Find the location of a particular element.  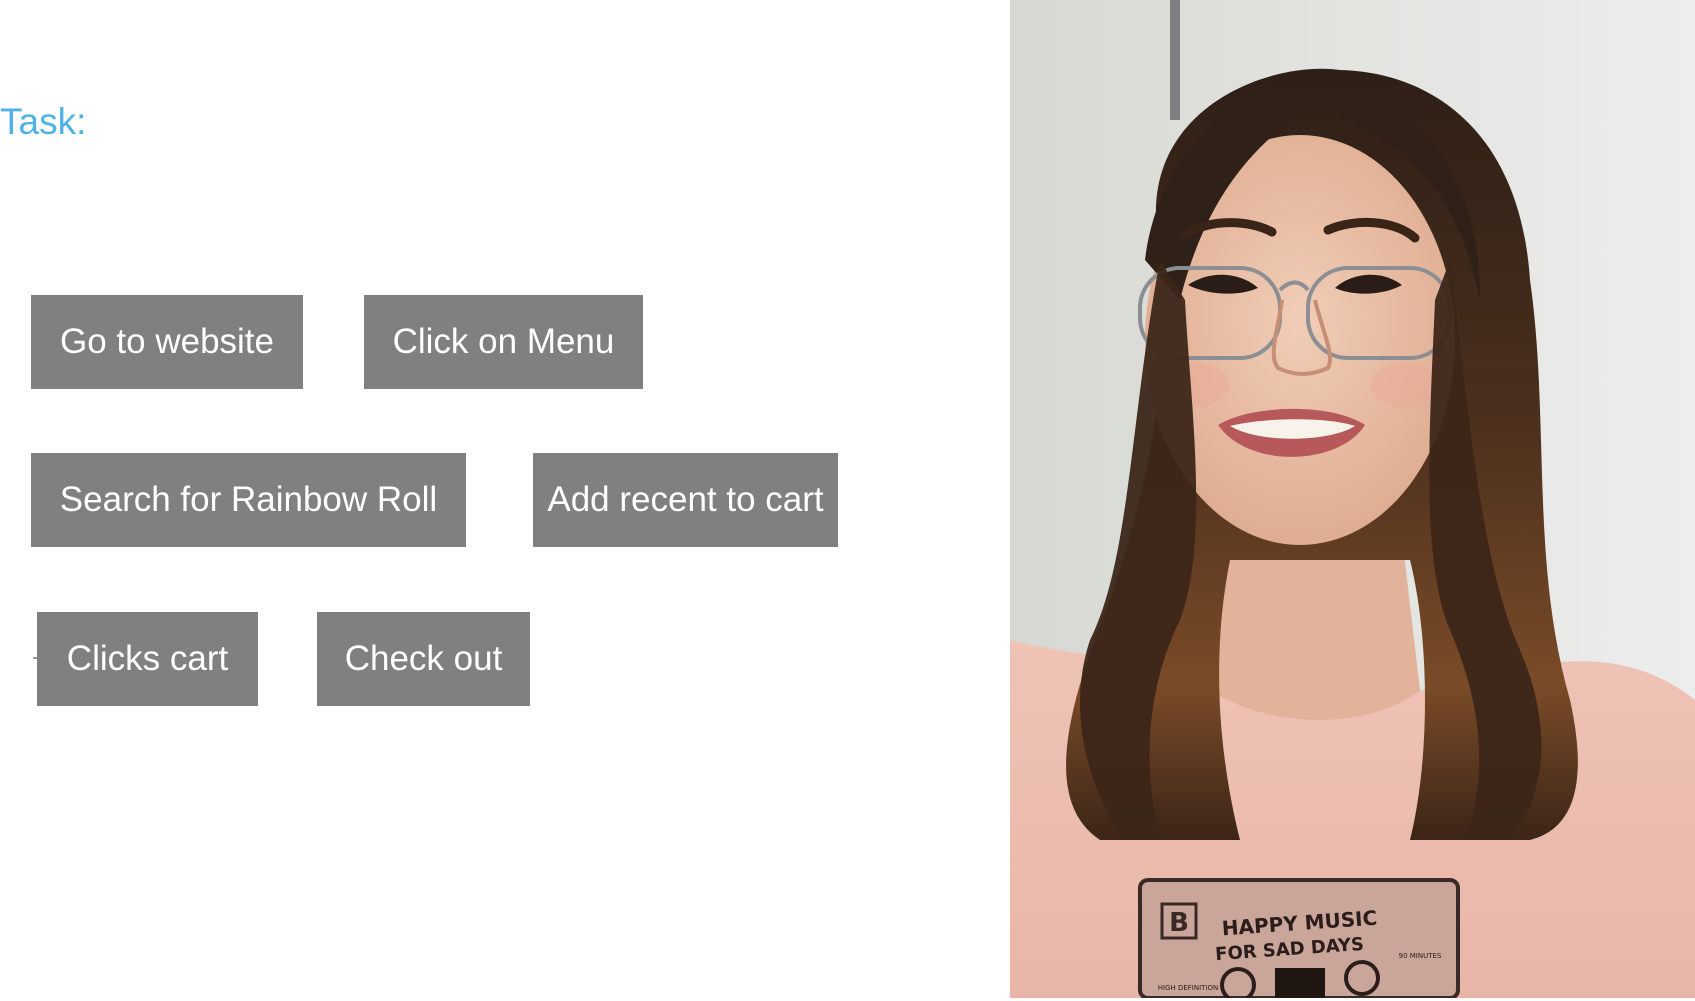

svg-text: HIGH DEFINITION is located at coordinates (1188, 988).